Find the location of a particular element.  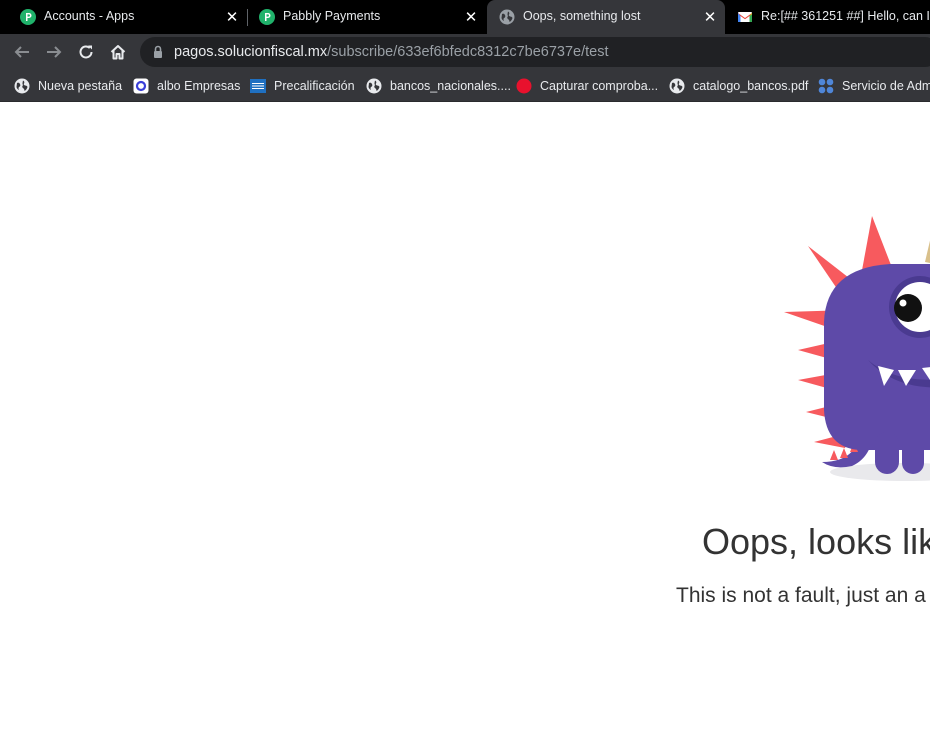

tab-title: Pabbly Payments is located at coordinates (332, 16).